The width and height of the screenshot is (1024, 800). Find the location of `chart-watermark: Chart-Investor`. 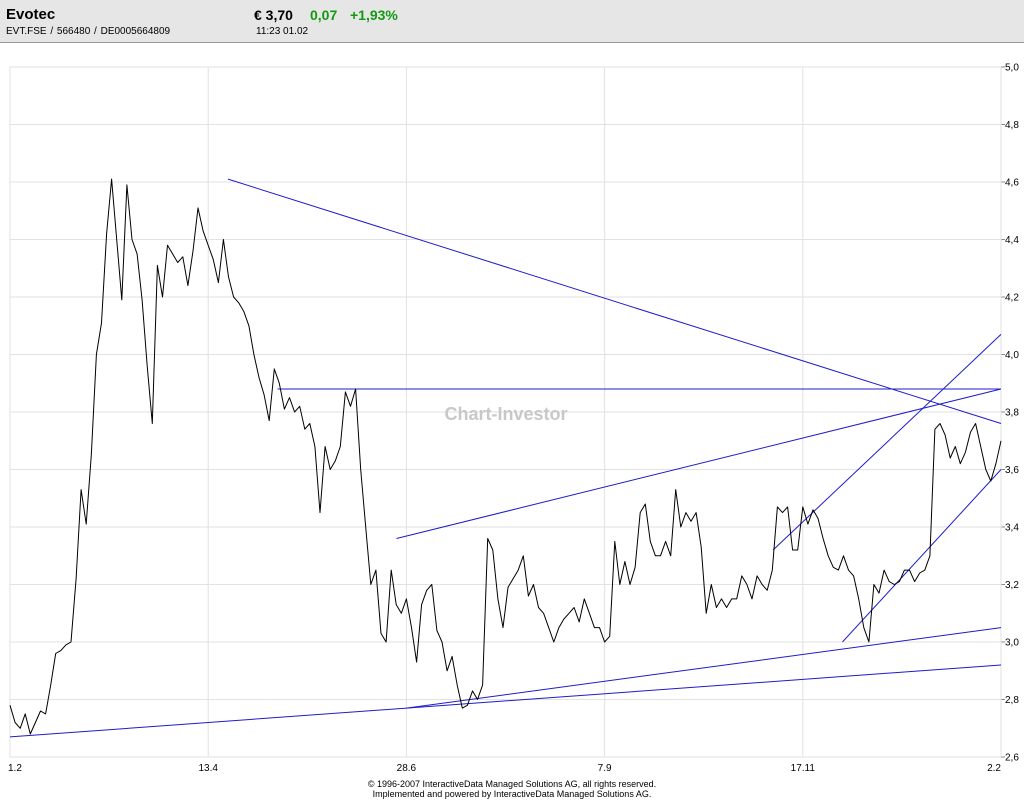

chart-watermark: Chart-Investor is located at coordinates (505, 414).